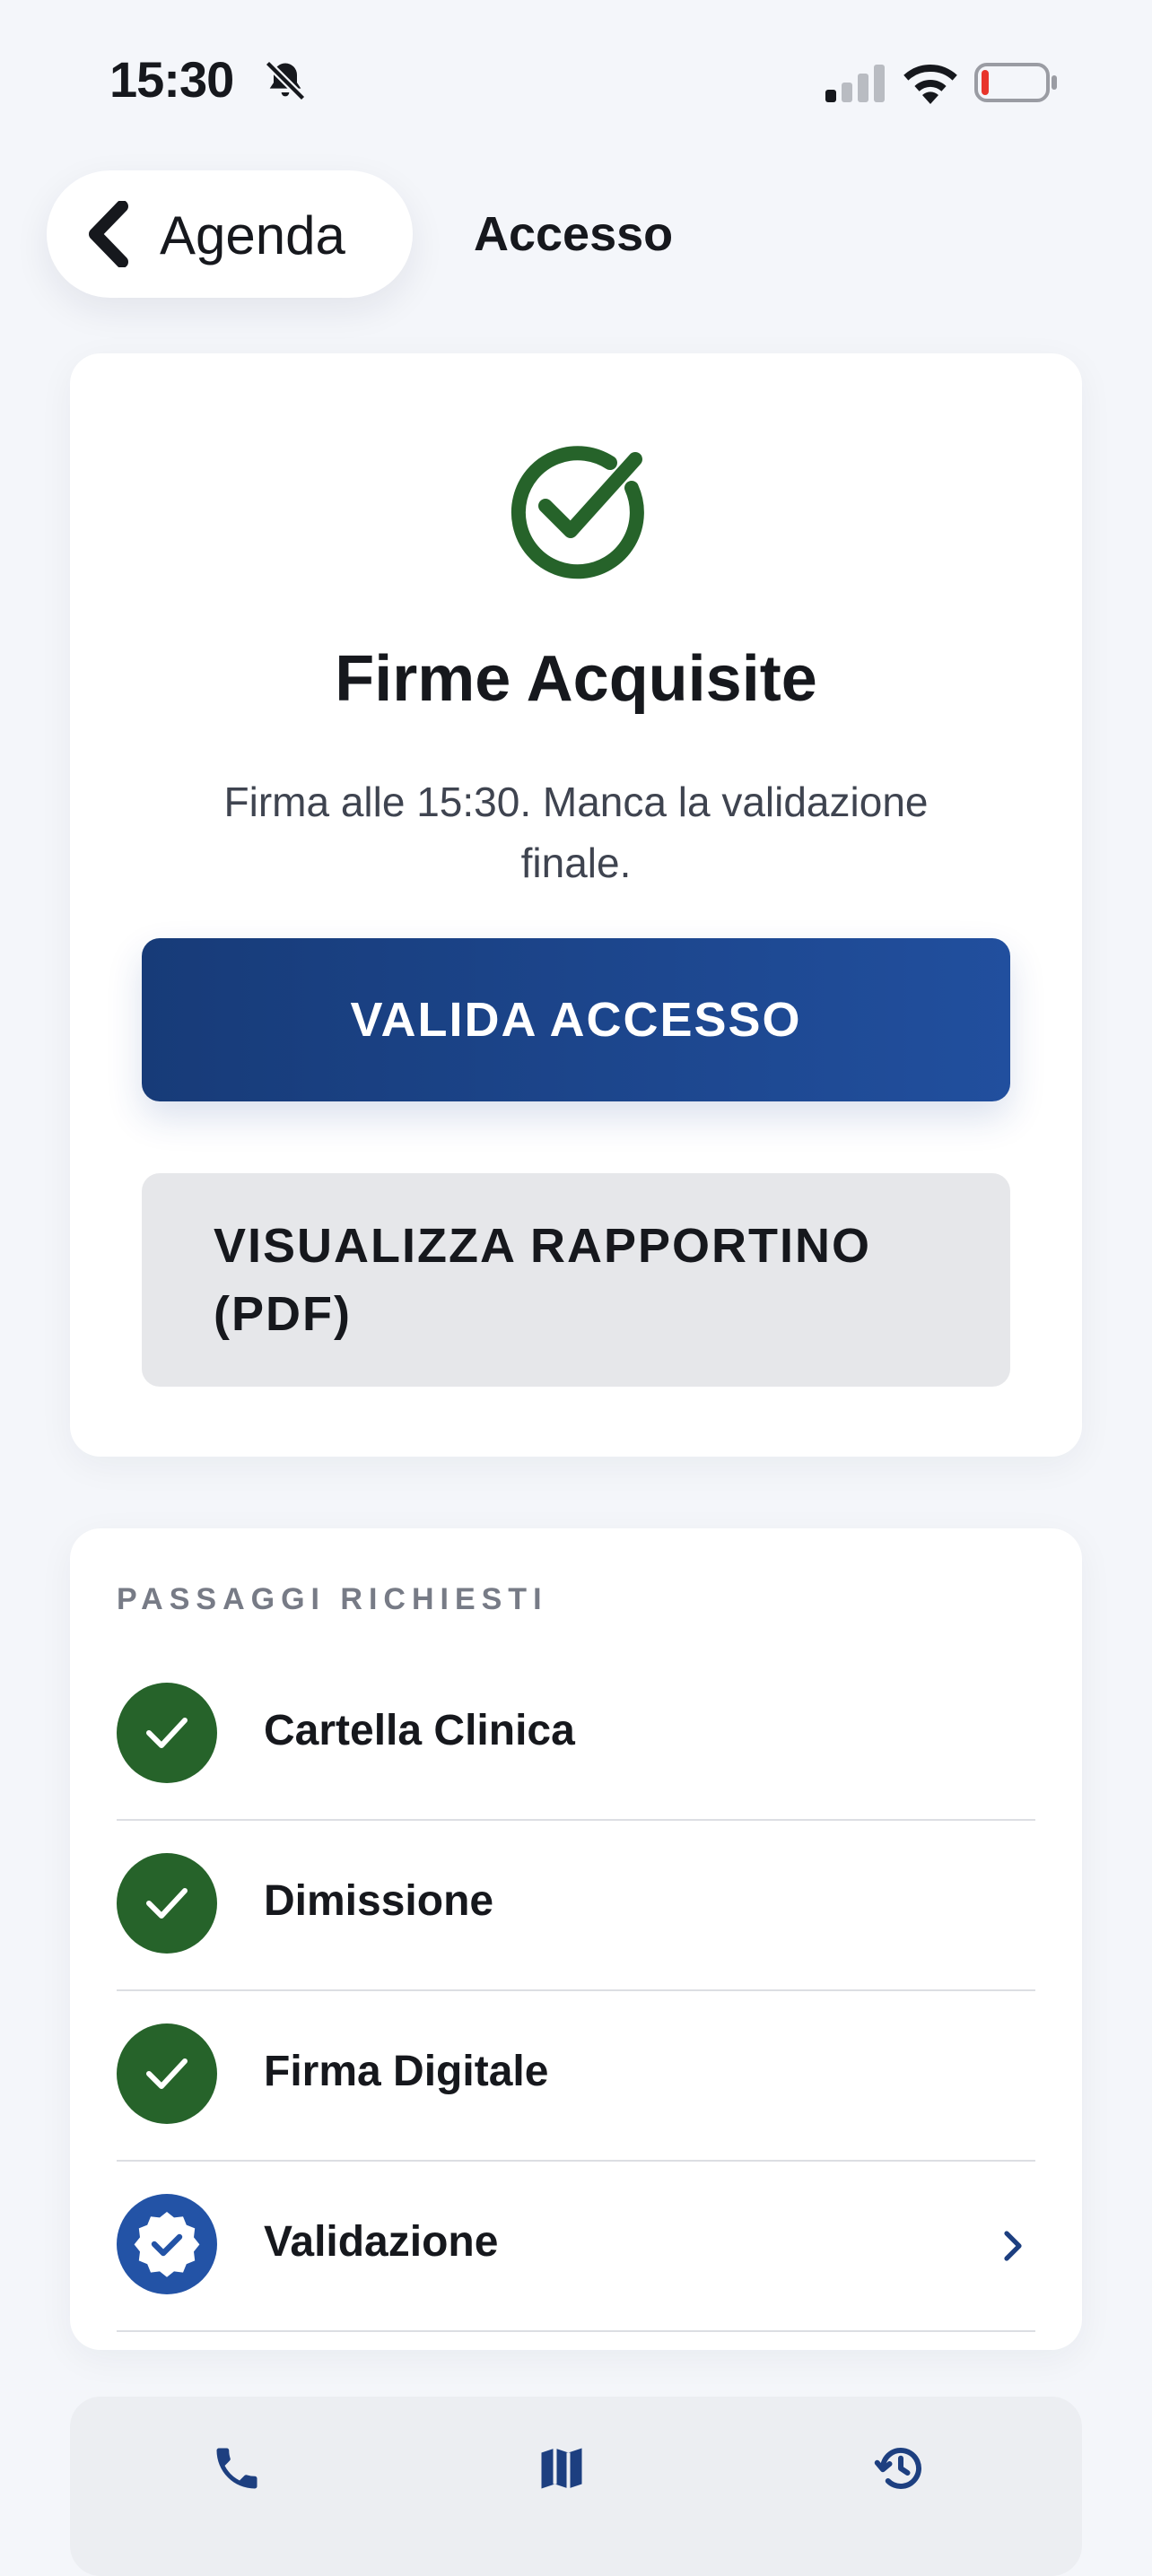 The width and height of the screenshot is (1152, 2576). I want to click on step-firma-digitale: Firma Digitale, so click(576, 2075).